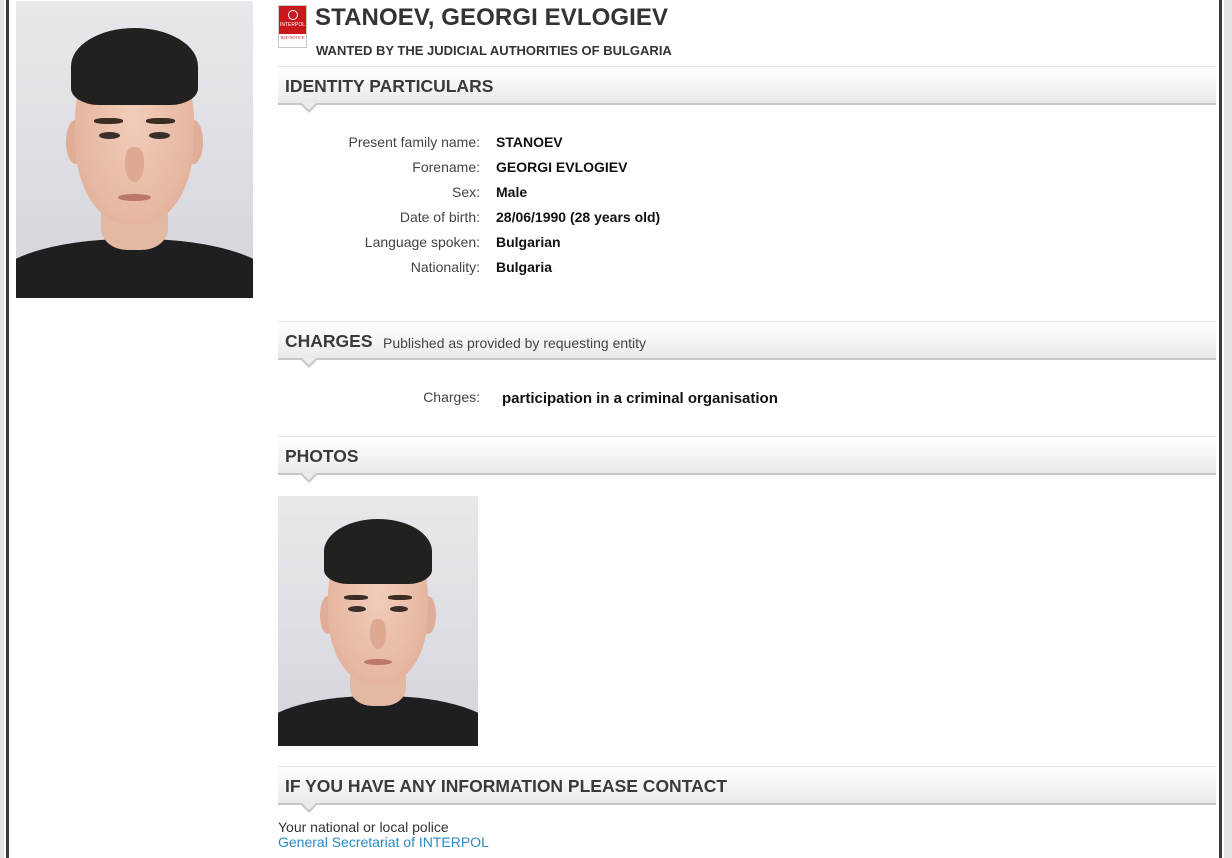 The width and height of the screenshot is (1232, 858). What do you see at coordinates (439, 217) in the screenshot?
I see `identity-label: Date of birth:` at bounding box center [439, 217].